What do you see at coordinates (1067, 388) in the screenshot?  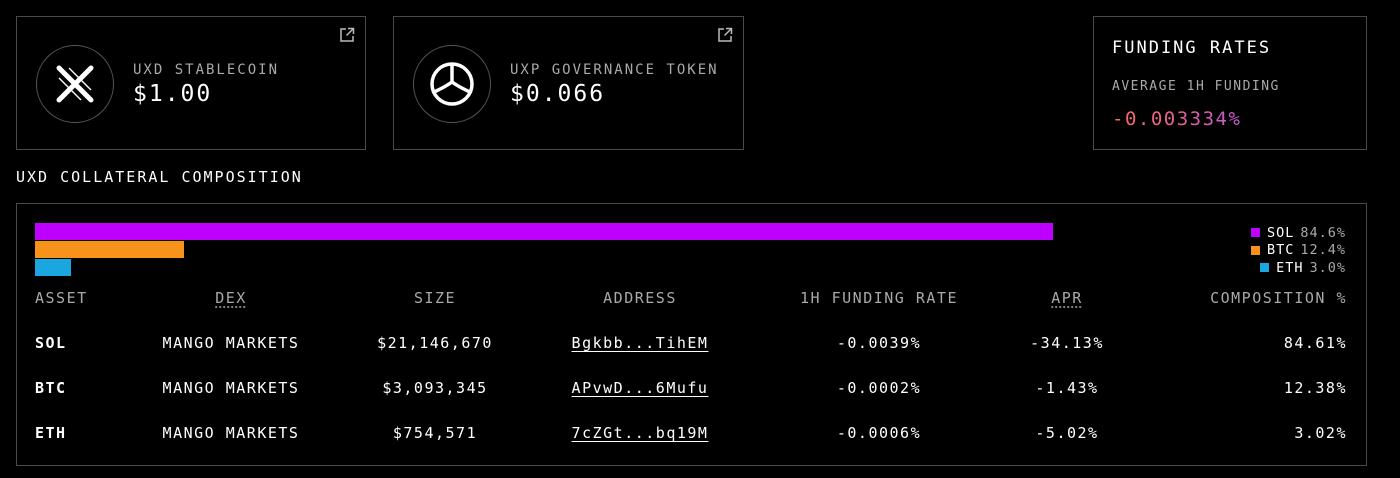 I see `cell-apr: -1.43%` at bounding box center [1067, 388].